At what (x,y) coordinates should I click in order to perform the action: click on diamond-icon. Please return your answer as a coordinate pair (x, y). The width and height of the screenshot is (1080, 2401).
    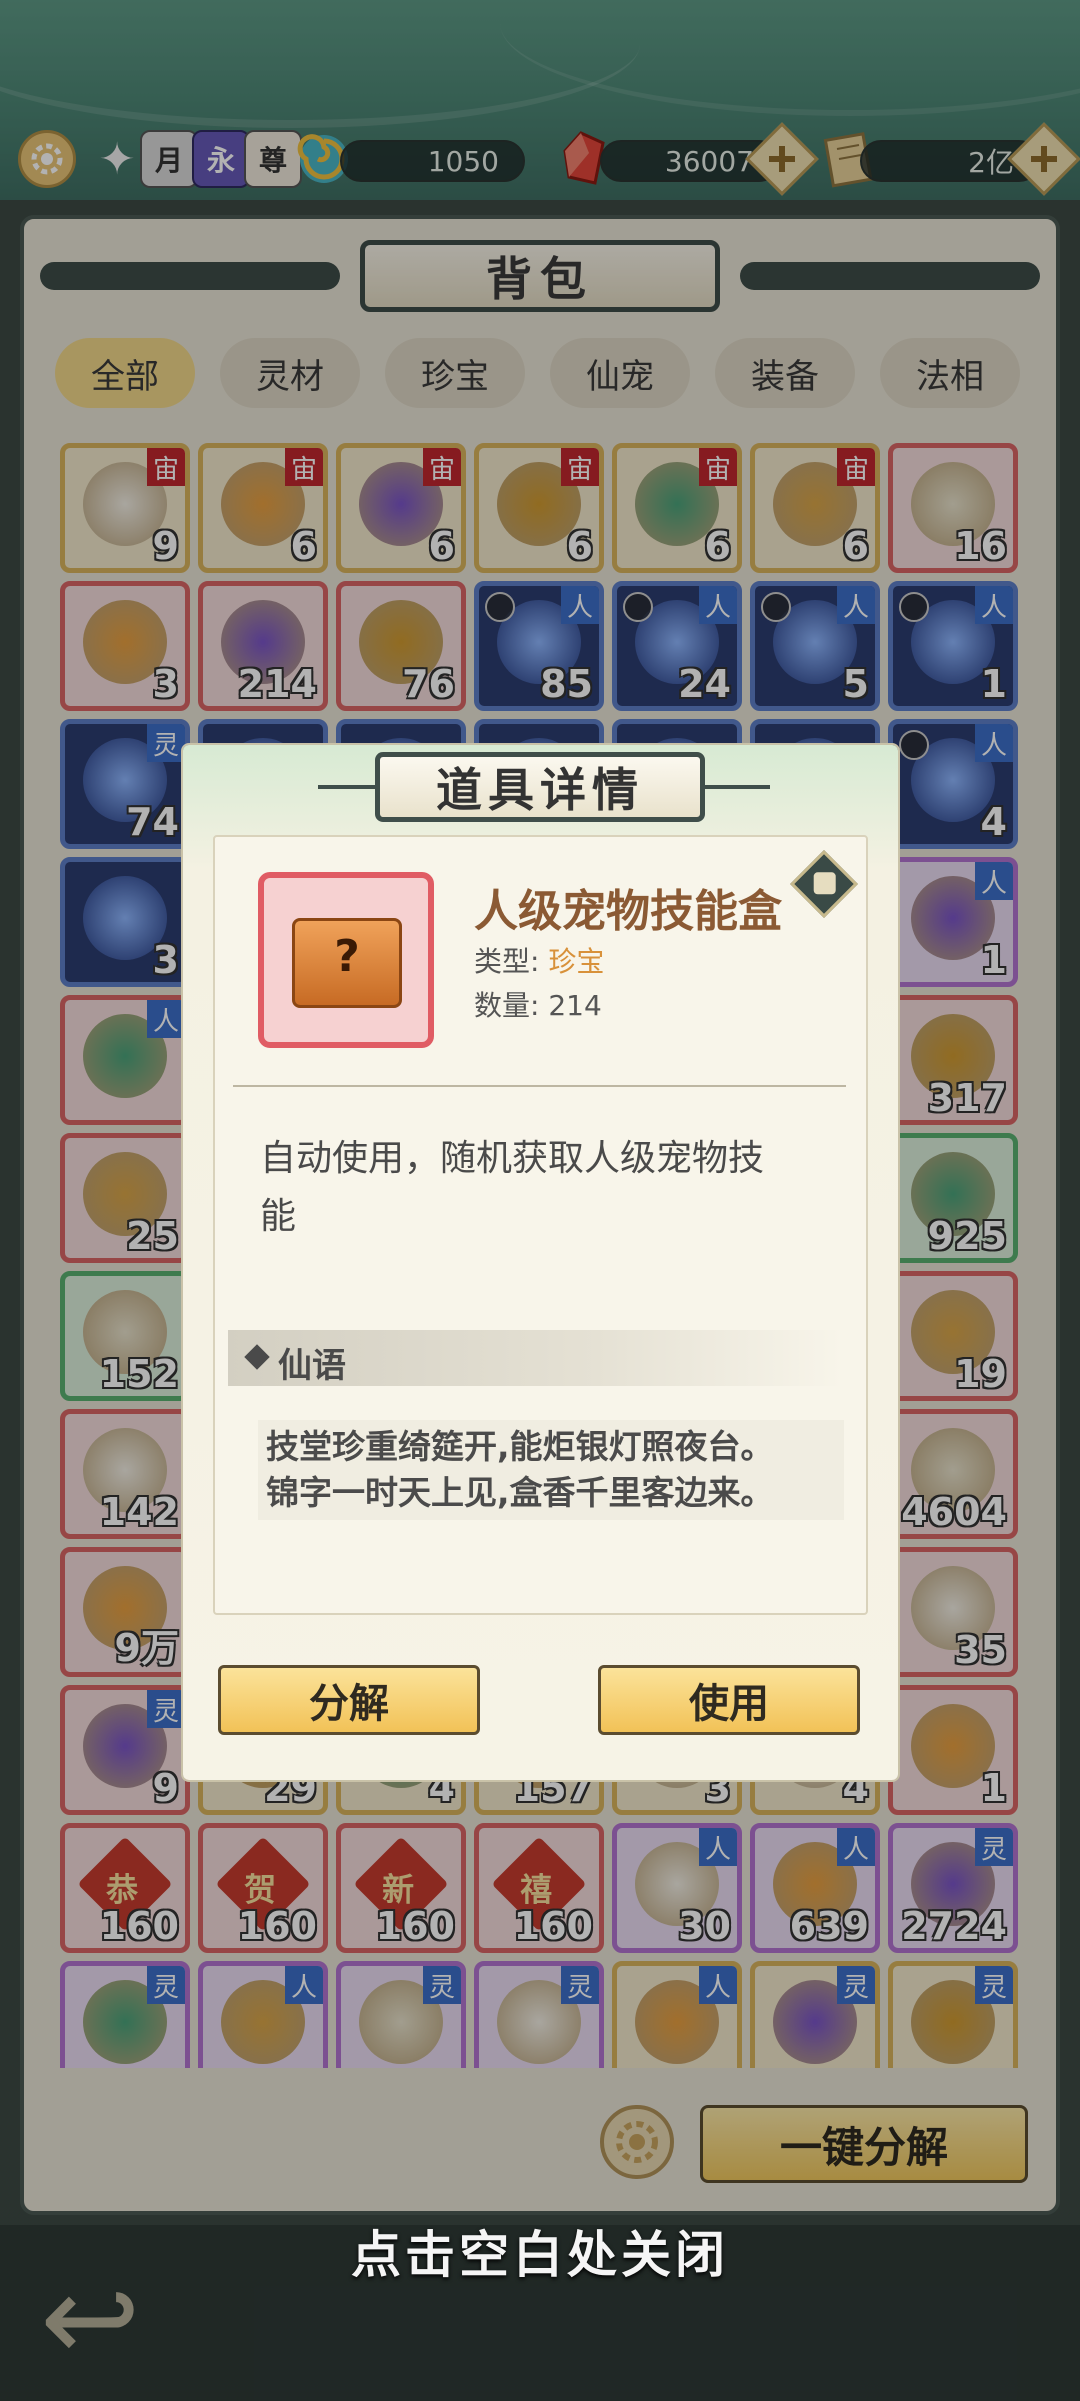
    Looking at the image, I should click on (257, 1357).